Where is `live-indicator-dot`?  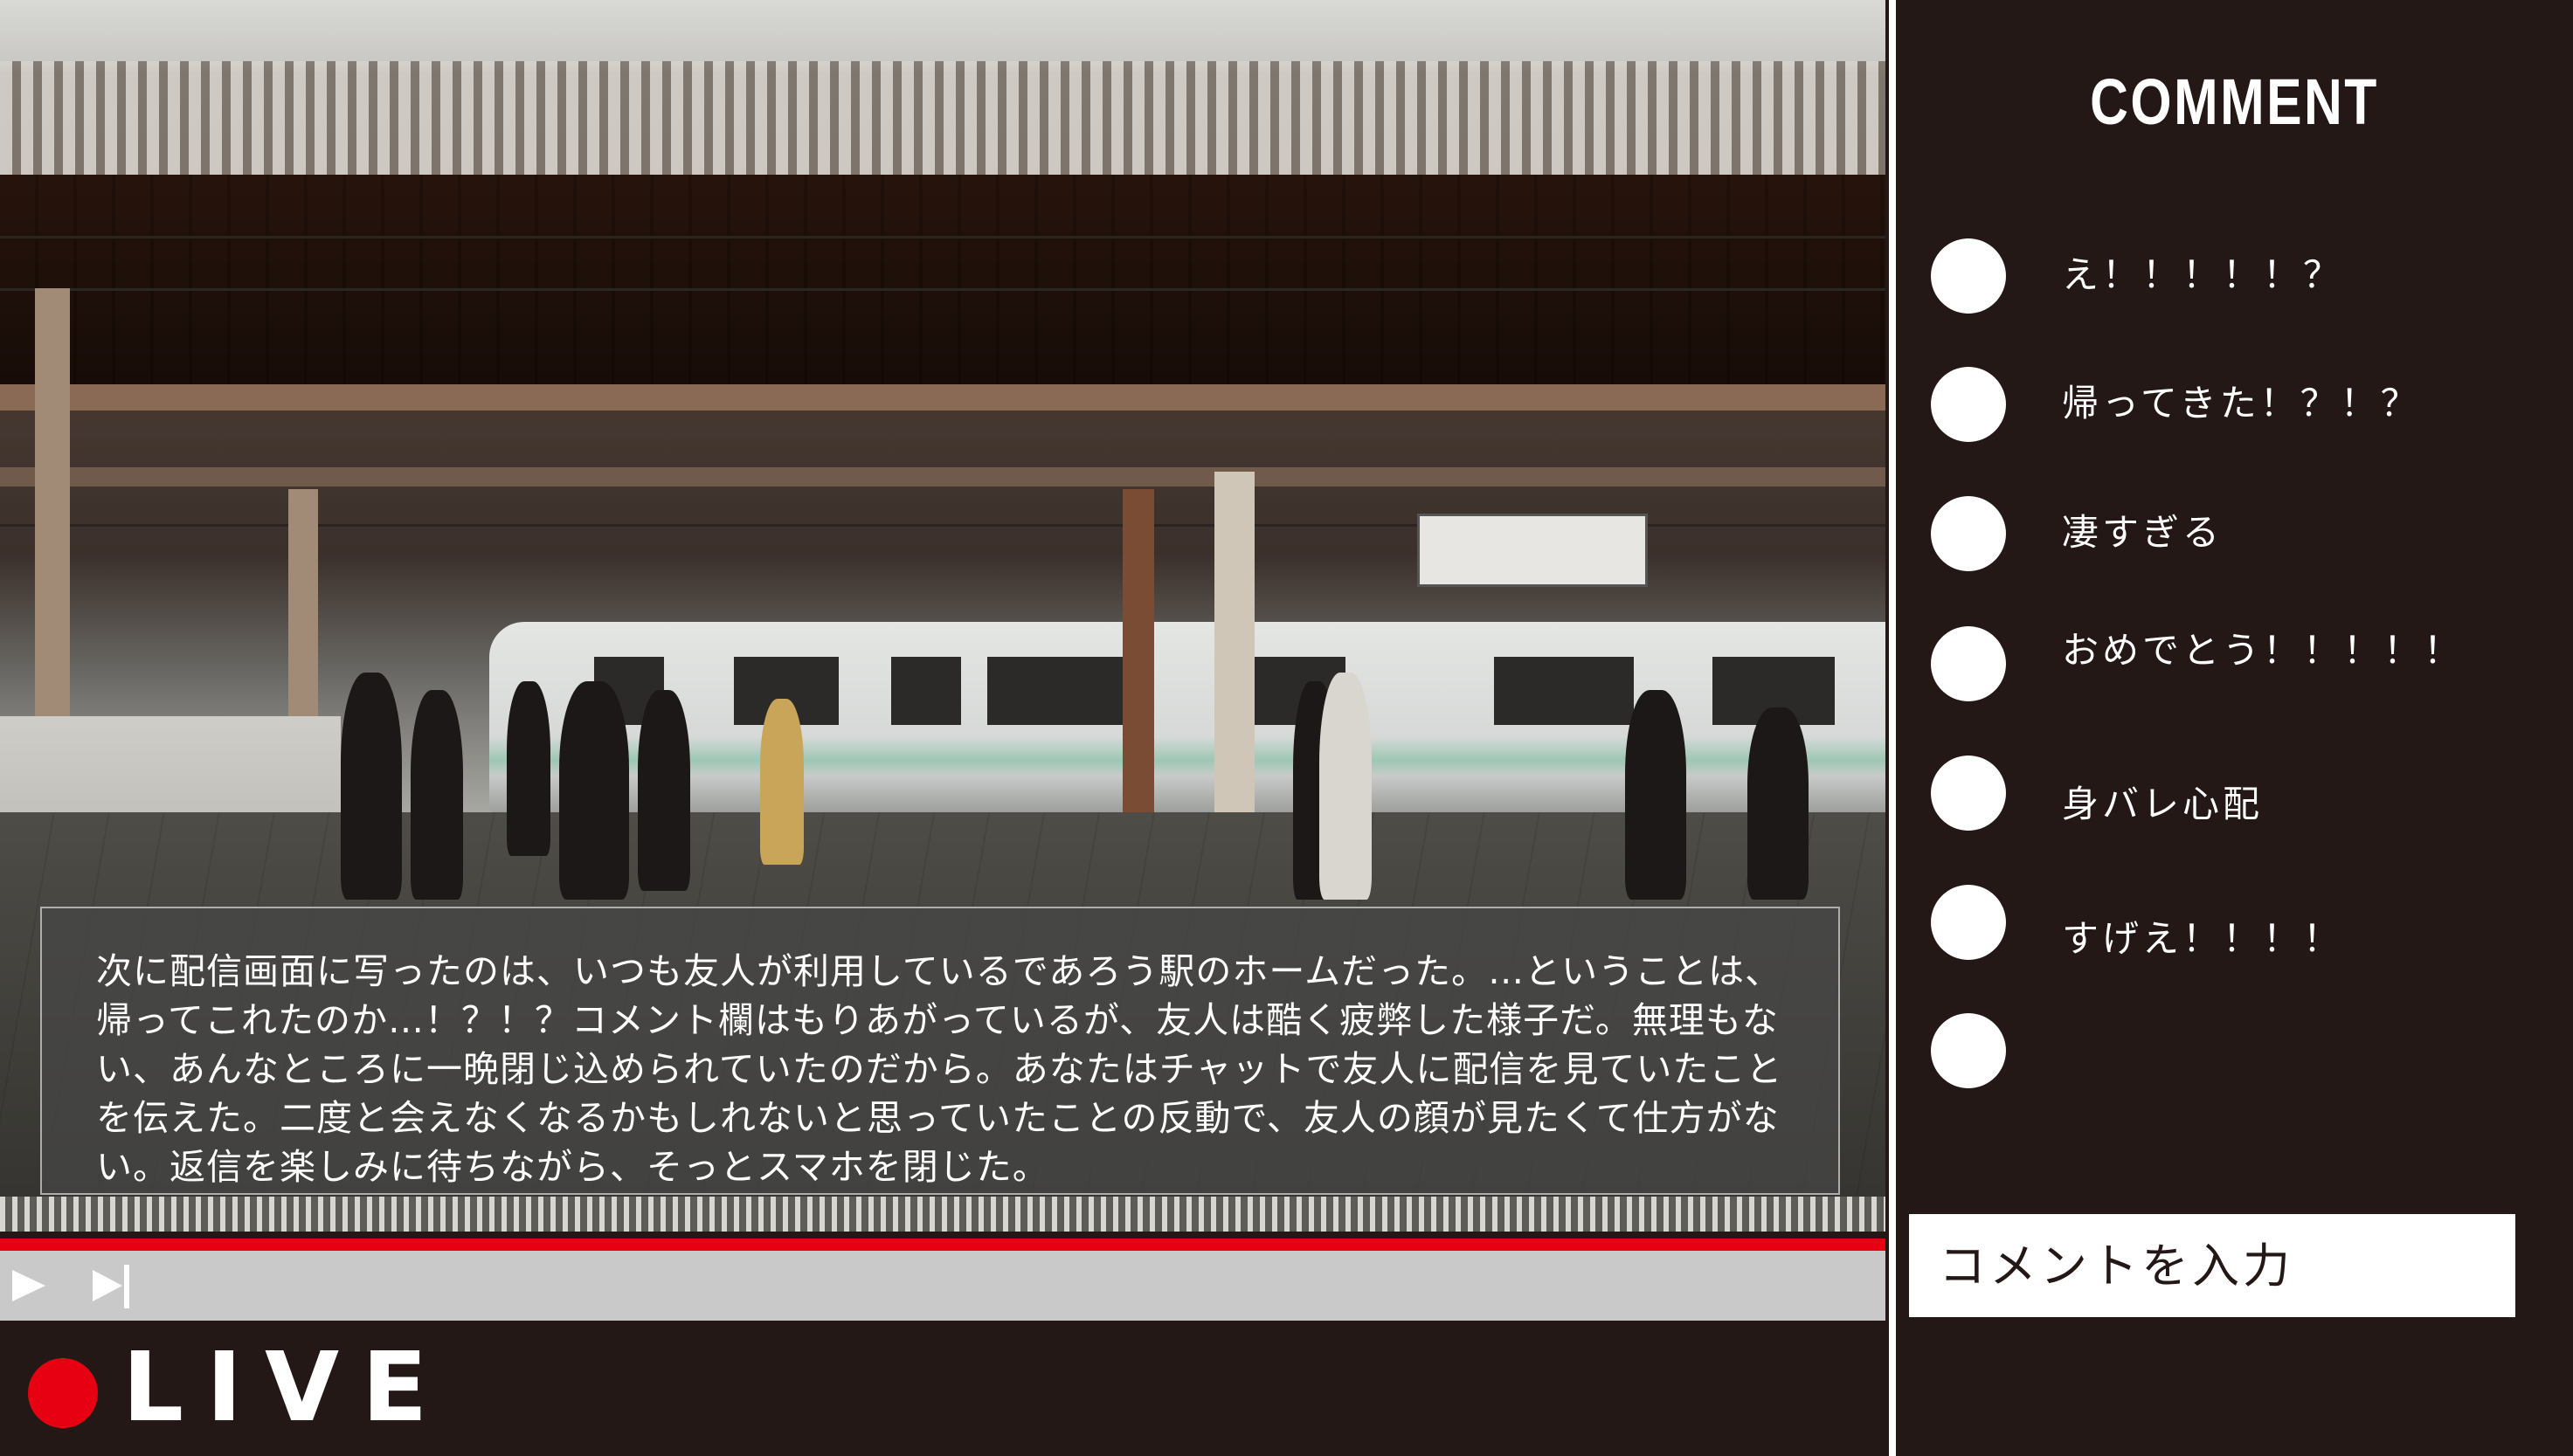
live-indicator-dot is located at coordinates (63, 1393).